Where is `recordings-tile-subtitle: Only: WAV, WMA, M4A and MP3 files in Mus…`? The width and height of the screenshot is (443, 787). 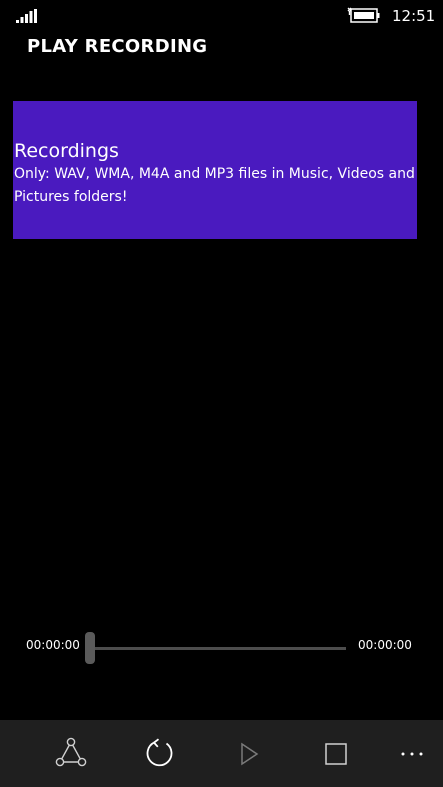 recordings-tile-subtitle: Only: WAV, WMA, M4A and MP3 files in Mus… is located at coordinates (214, 185).